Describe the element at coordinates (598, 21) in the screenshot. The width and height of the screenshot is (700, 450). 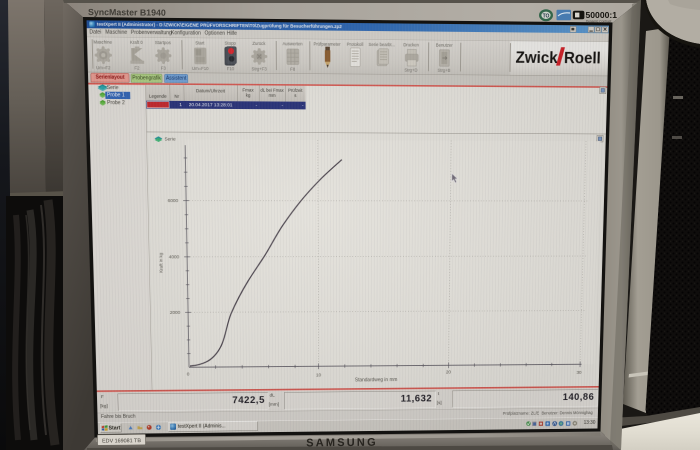
I see `svg-text: Dynamic Contrast` at that location.